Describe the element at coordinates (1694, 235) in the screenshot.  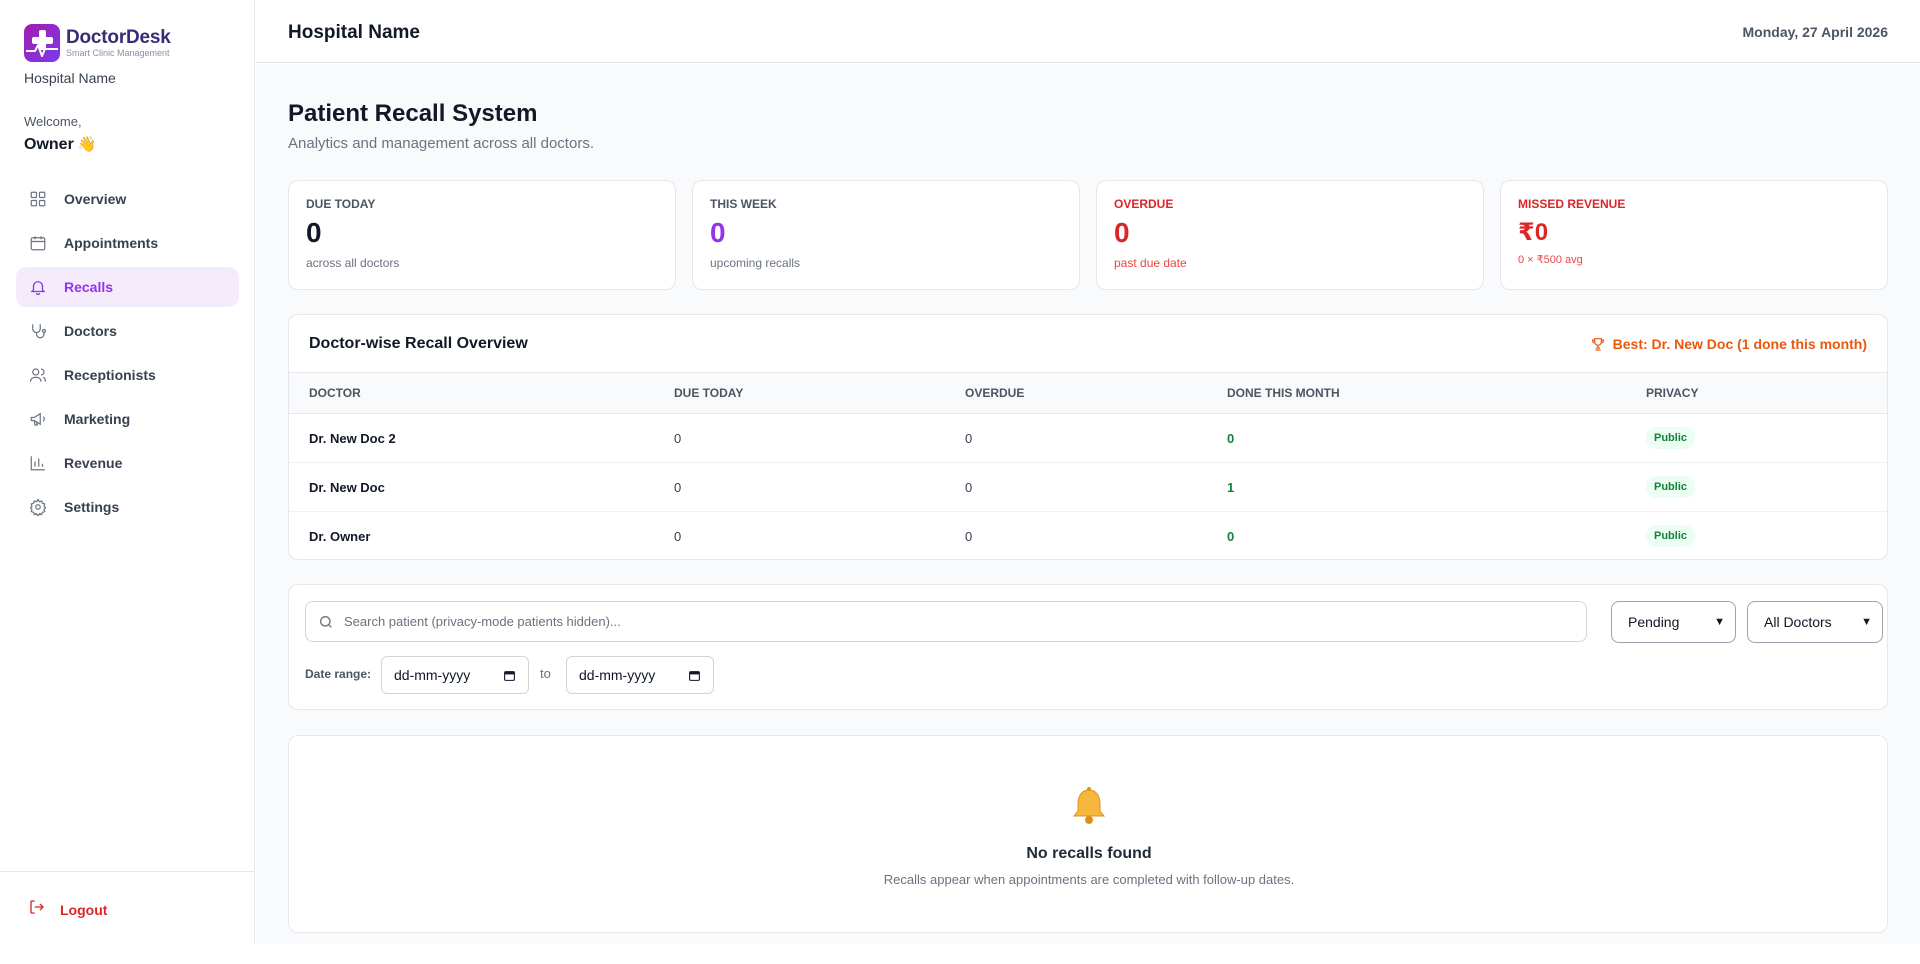
I see `stat-card-missed-revenue: MISSED REVENUE ₹0 0 × ₹500 avg` at that location.